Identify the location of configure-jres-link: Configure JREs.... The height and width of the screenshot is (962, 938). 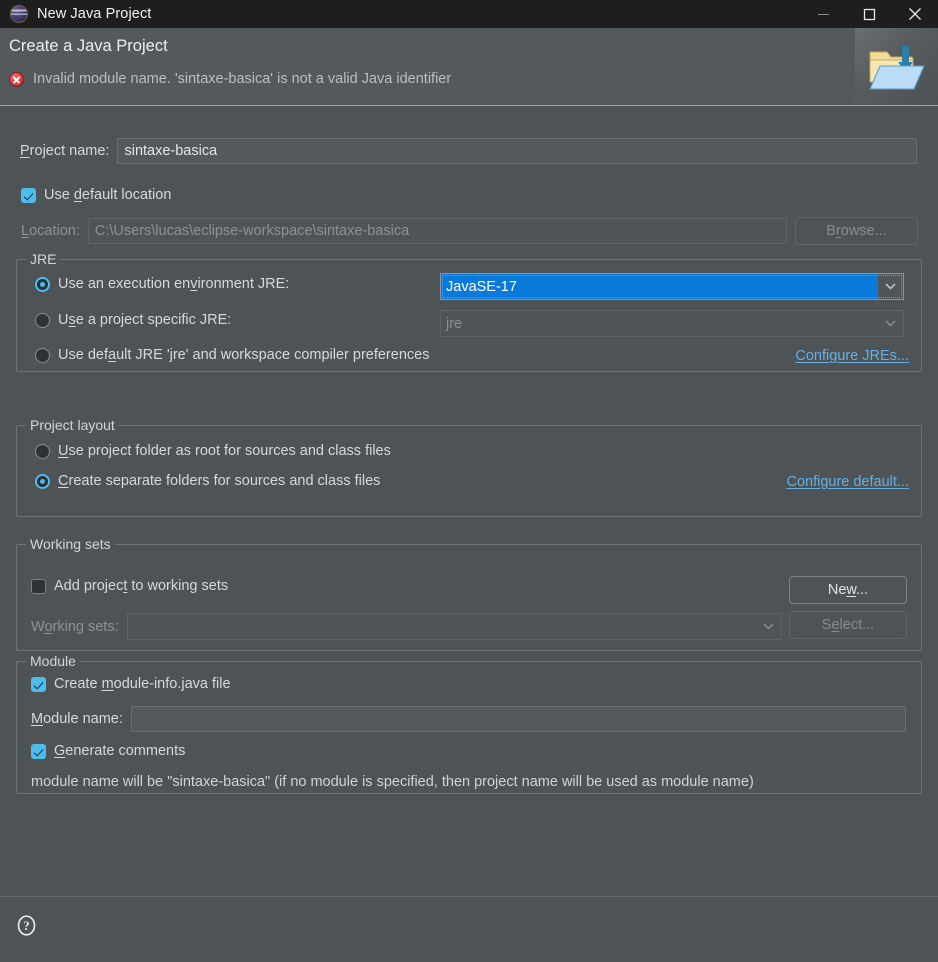
(852, 356).